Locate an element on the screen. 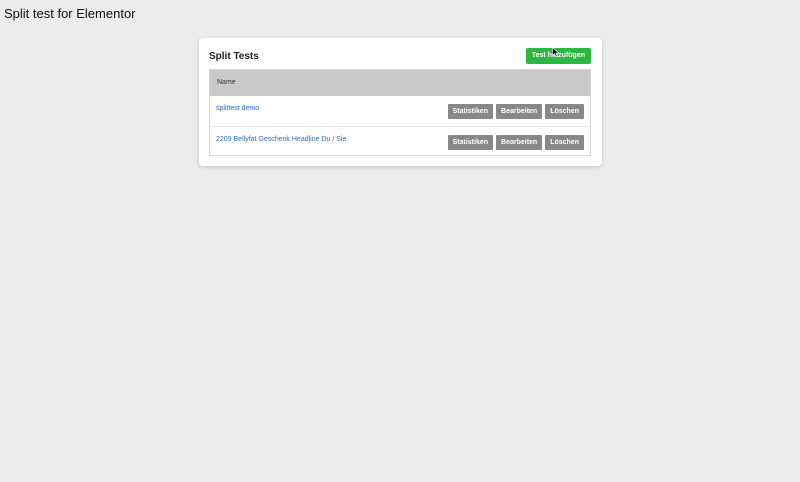 The width and height of the screenshot is (800, 482). mouse-pointer-icon is located at coordinates (556, 52).